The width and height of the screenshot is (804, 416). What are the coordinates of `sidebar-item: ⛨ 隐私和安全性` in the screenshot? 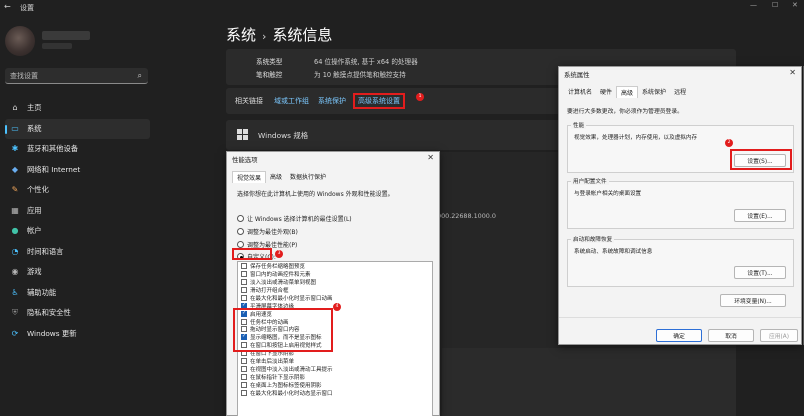 It's located at (77, 313).